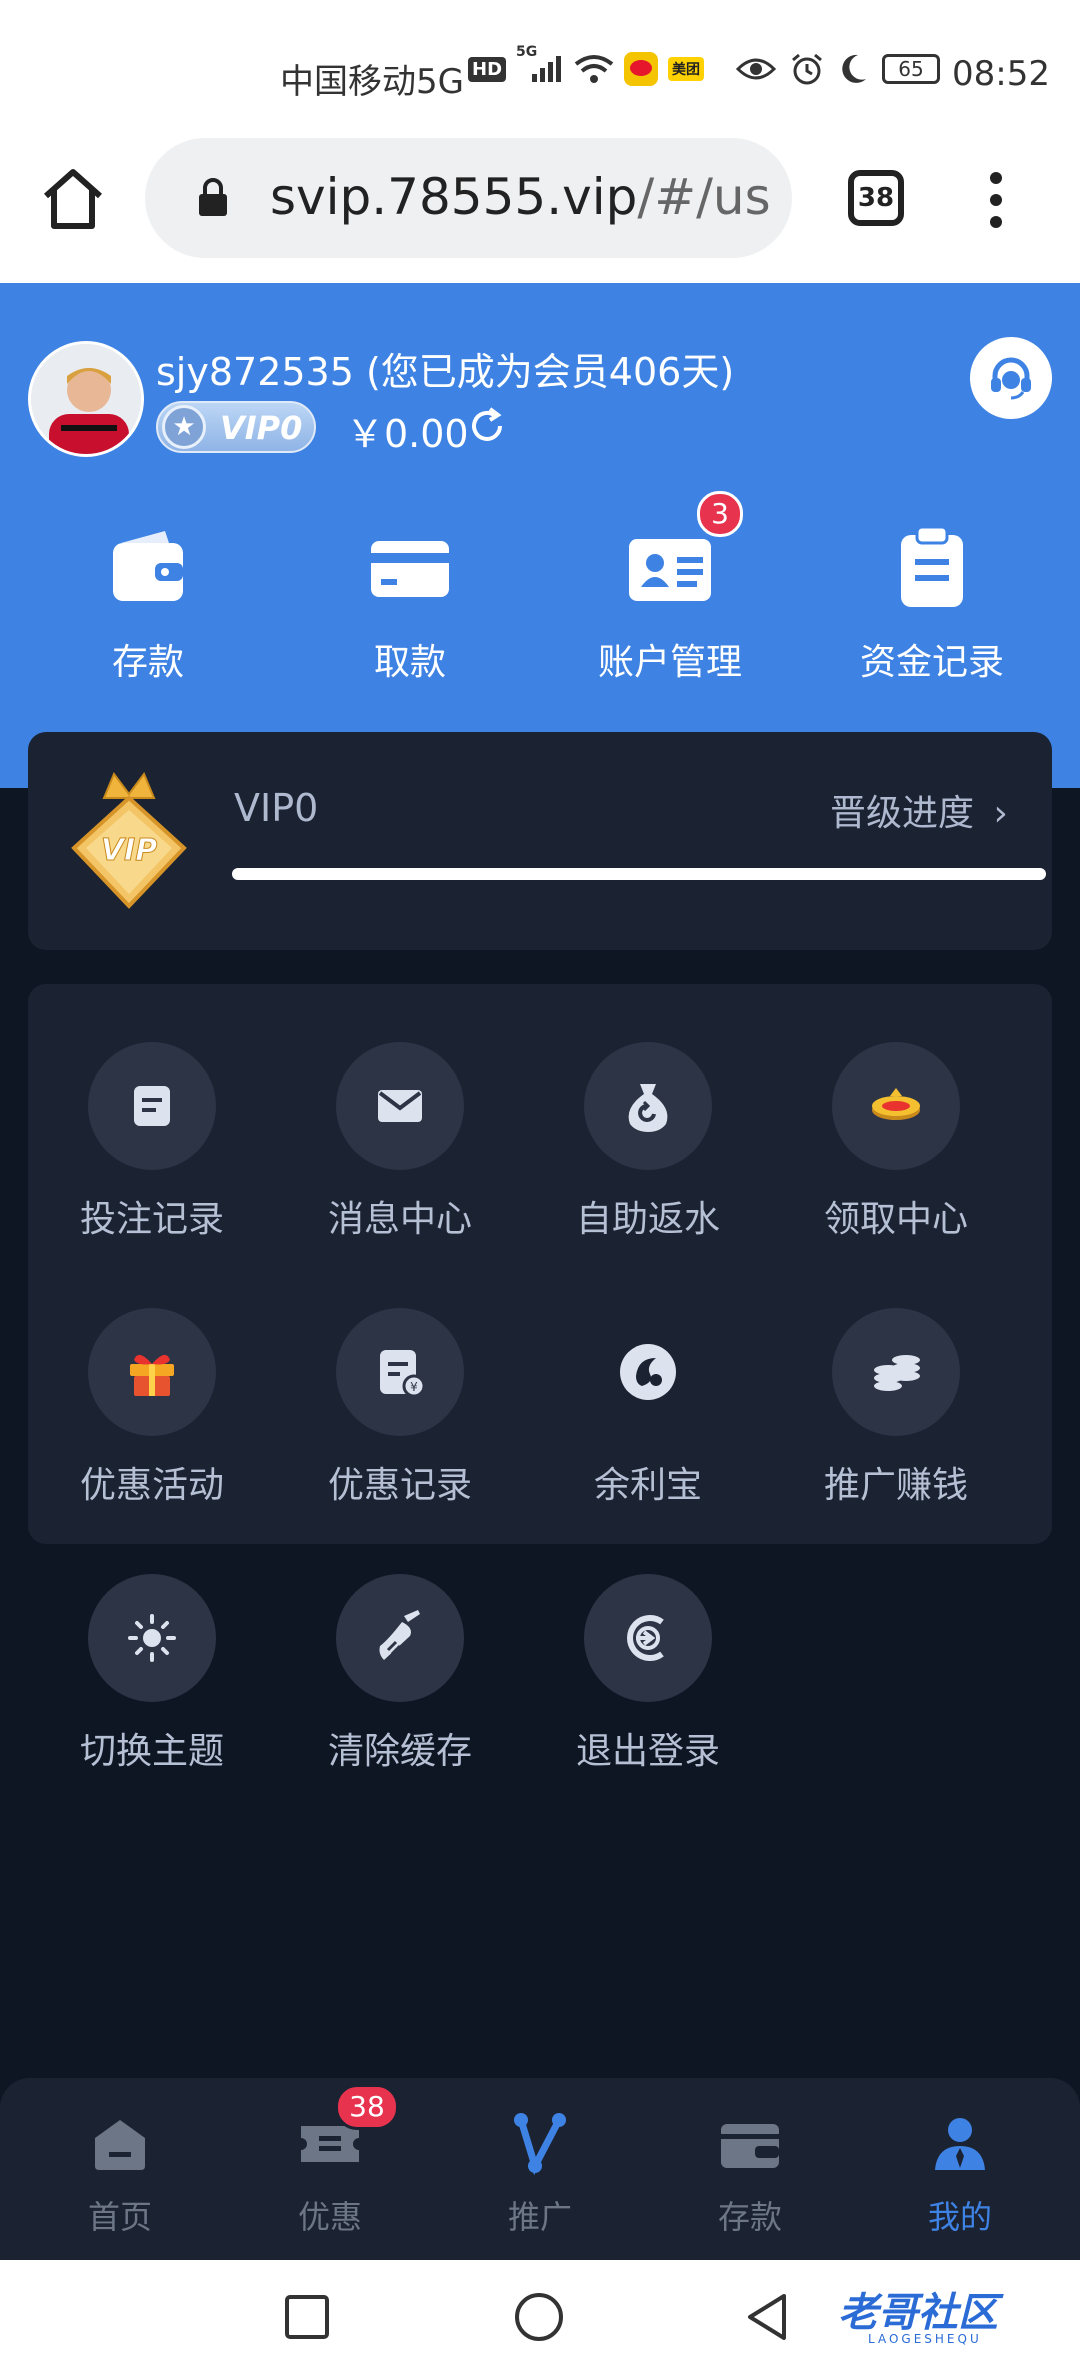 This screenshot has height=2376, width=1080. I want to click on browser-menu-button, so click(996, 200).